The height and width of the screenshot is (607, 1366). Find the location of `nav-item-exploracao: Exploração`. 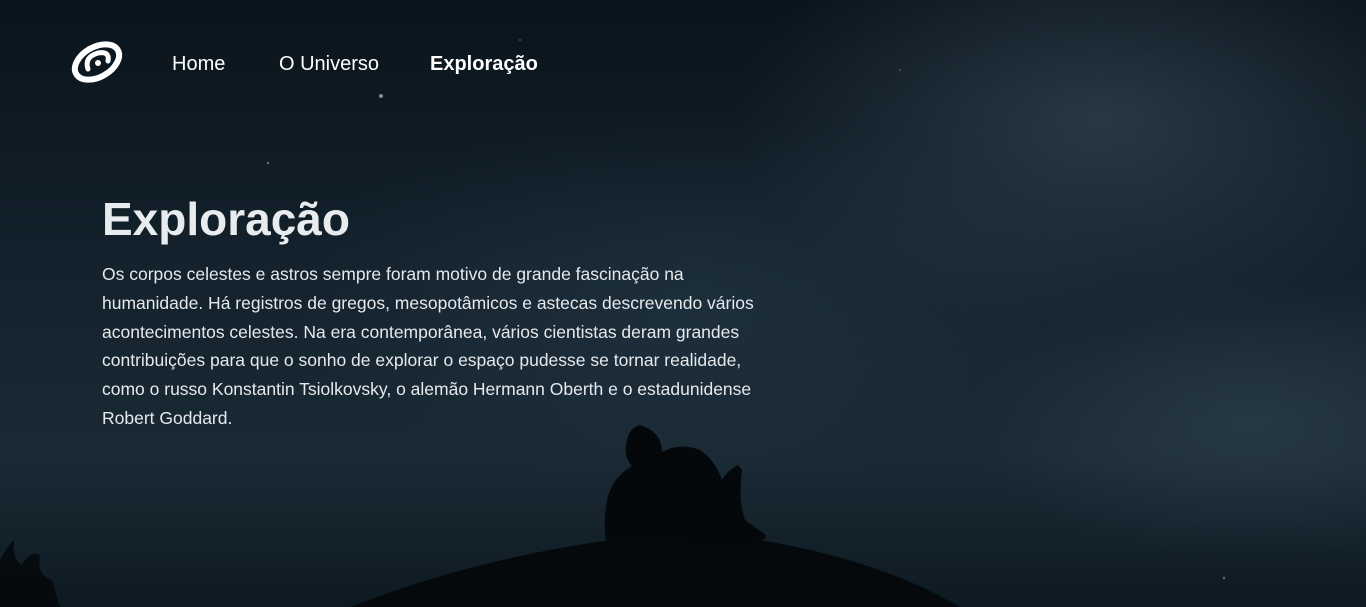

nav-item-exploracao: Exploração is located at coordinates (484, 64).